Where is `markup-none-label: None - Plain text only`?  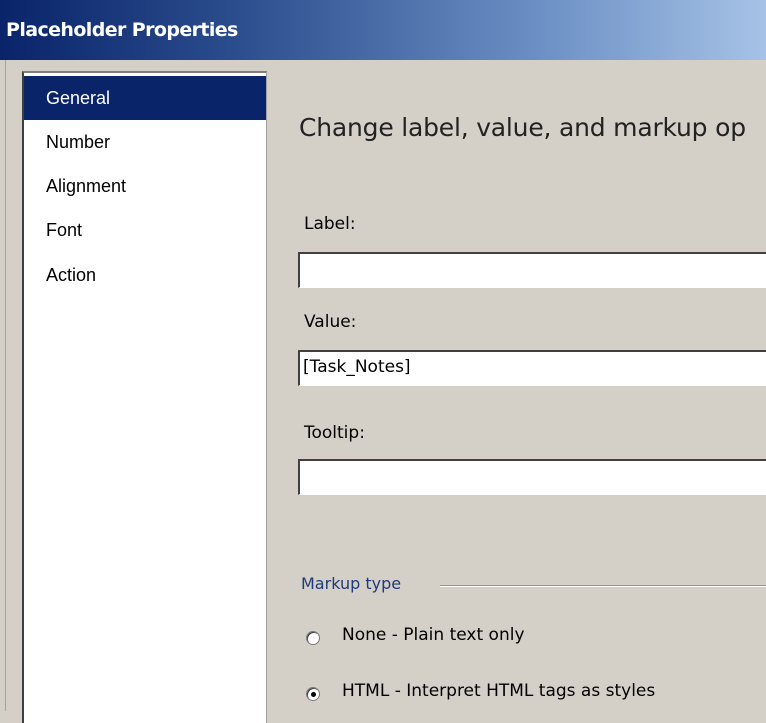
markup-none-label: None - Plain text only is located at coordinates (433, 635).